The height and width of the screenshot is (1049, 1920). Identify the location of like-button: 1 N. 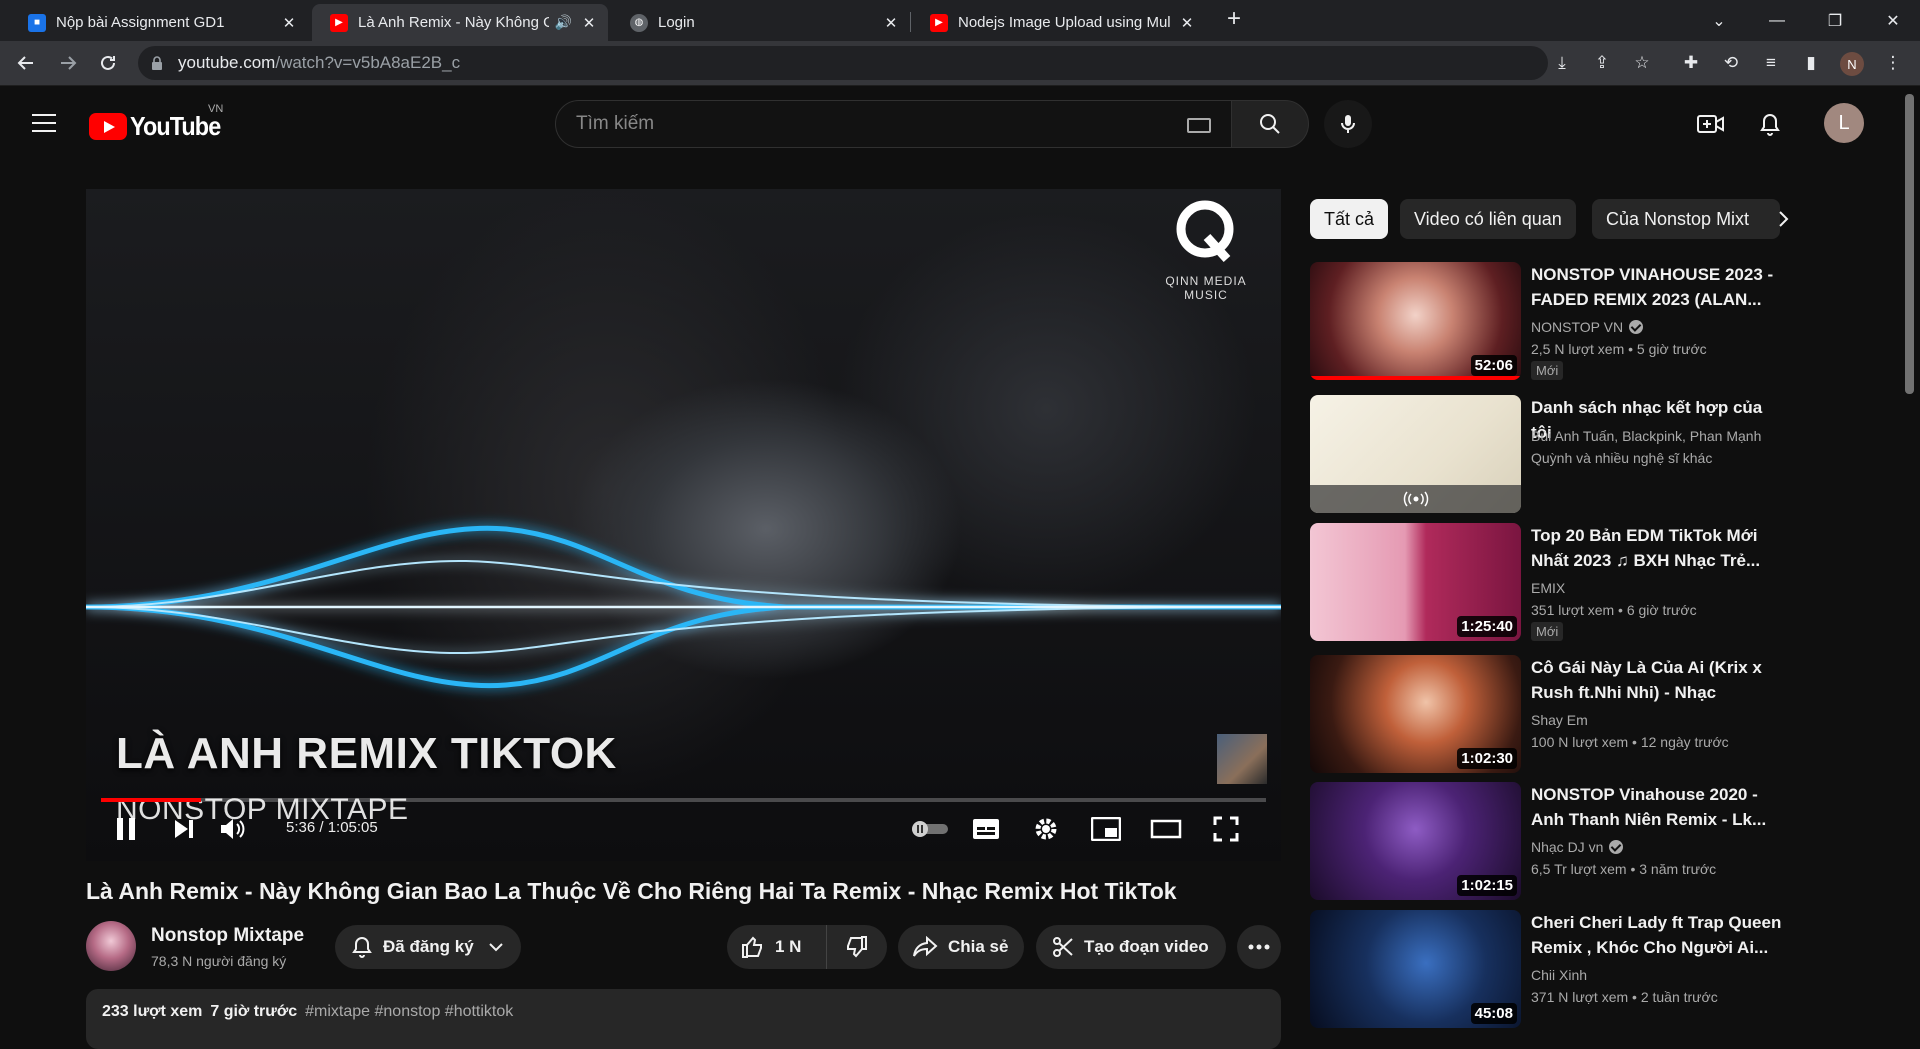
(777, 947).